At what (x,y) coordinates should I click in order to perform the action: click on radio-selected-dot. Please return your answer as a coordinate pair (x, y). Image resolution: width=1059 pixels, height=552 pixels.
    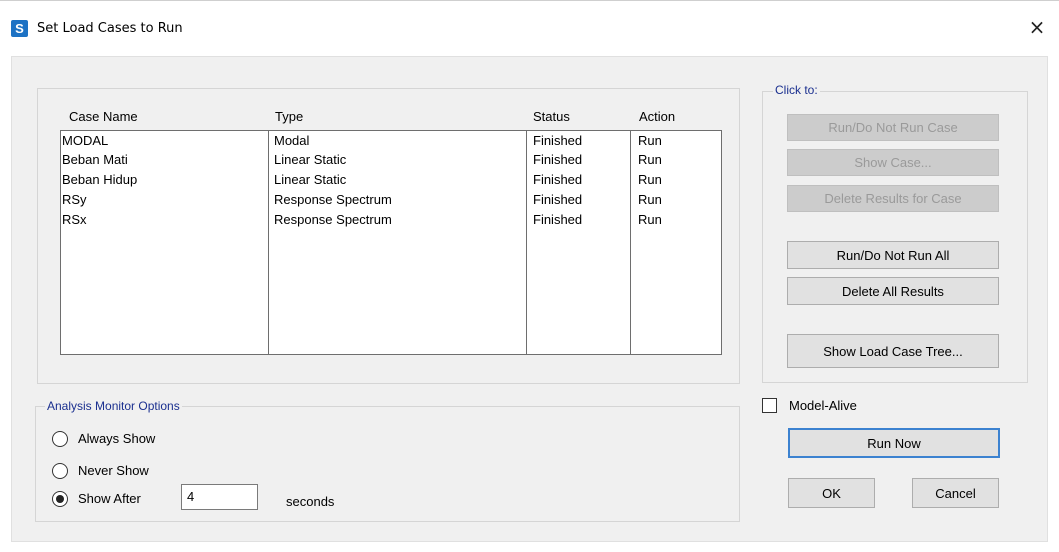
    Looking at the image, I should click on (60, 499).